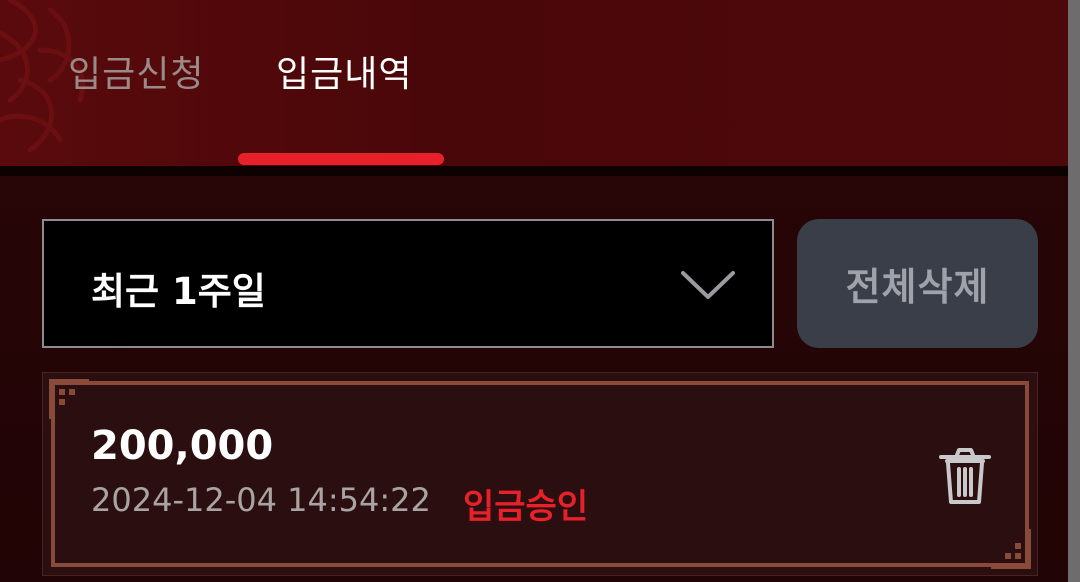  What do you see at coordinates (917, 283) in the screenshot?
I see `delete-all-button: 전체삭제` at bounding box center [917, 283].